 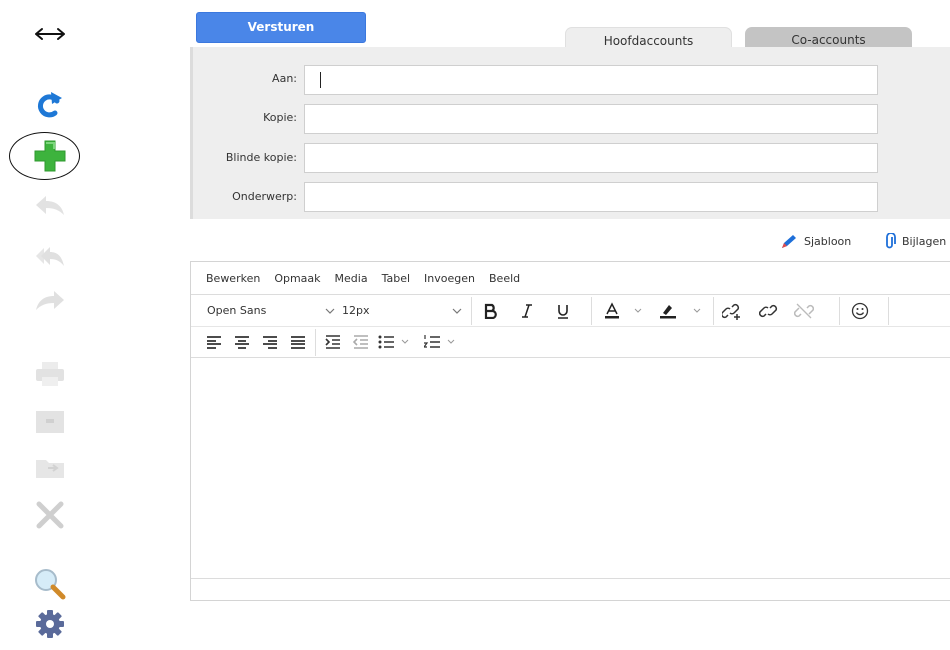 What do you see at coordinates (50, 515) in the screenshot?
I see `delete-icon` at bounding box center [50, 515].